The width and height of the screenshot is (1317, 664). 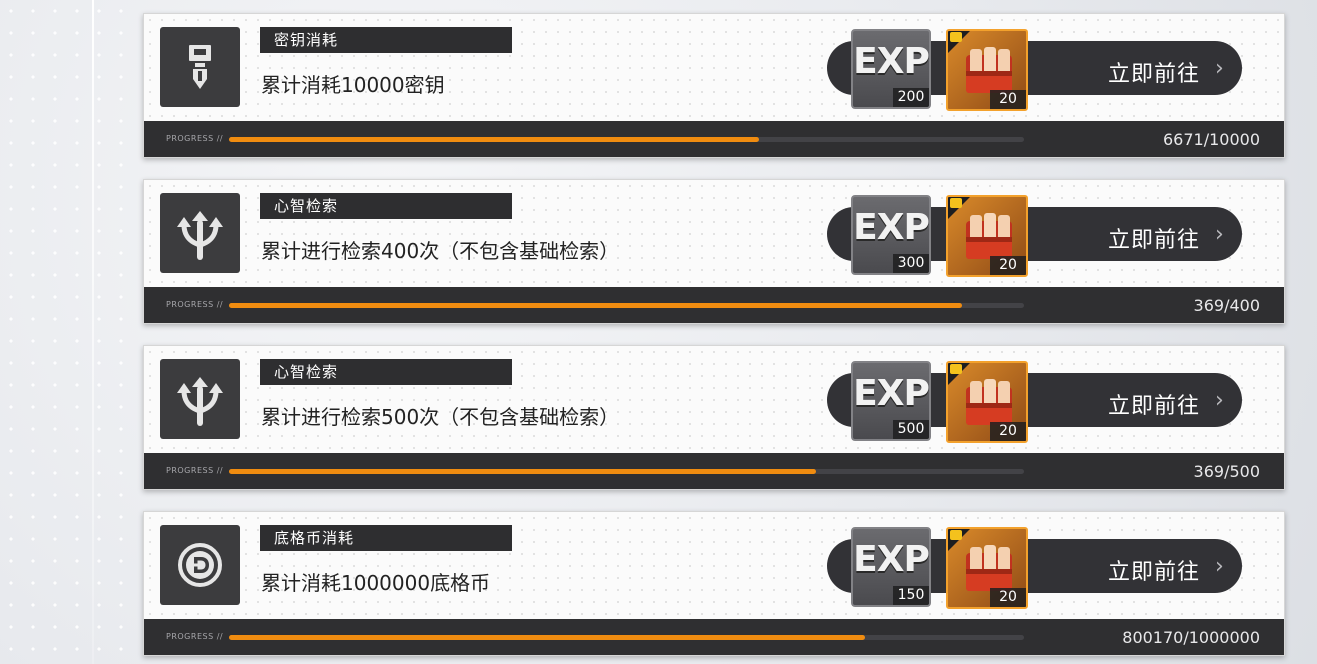 I want to click on quest-description: 累计消耗1000000底格币, so click(x=376, y=583).